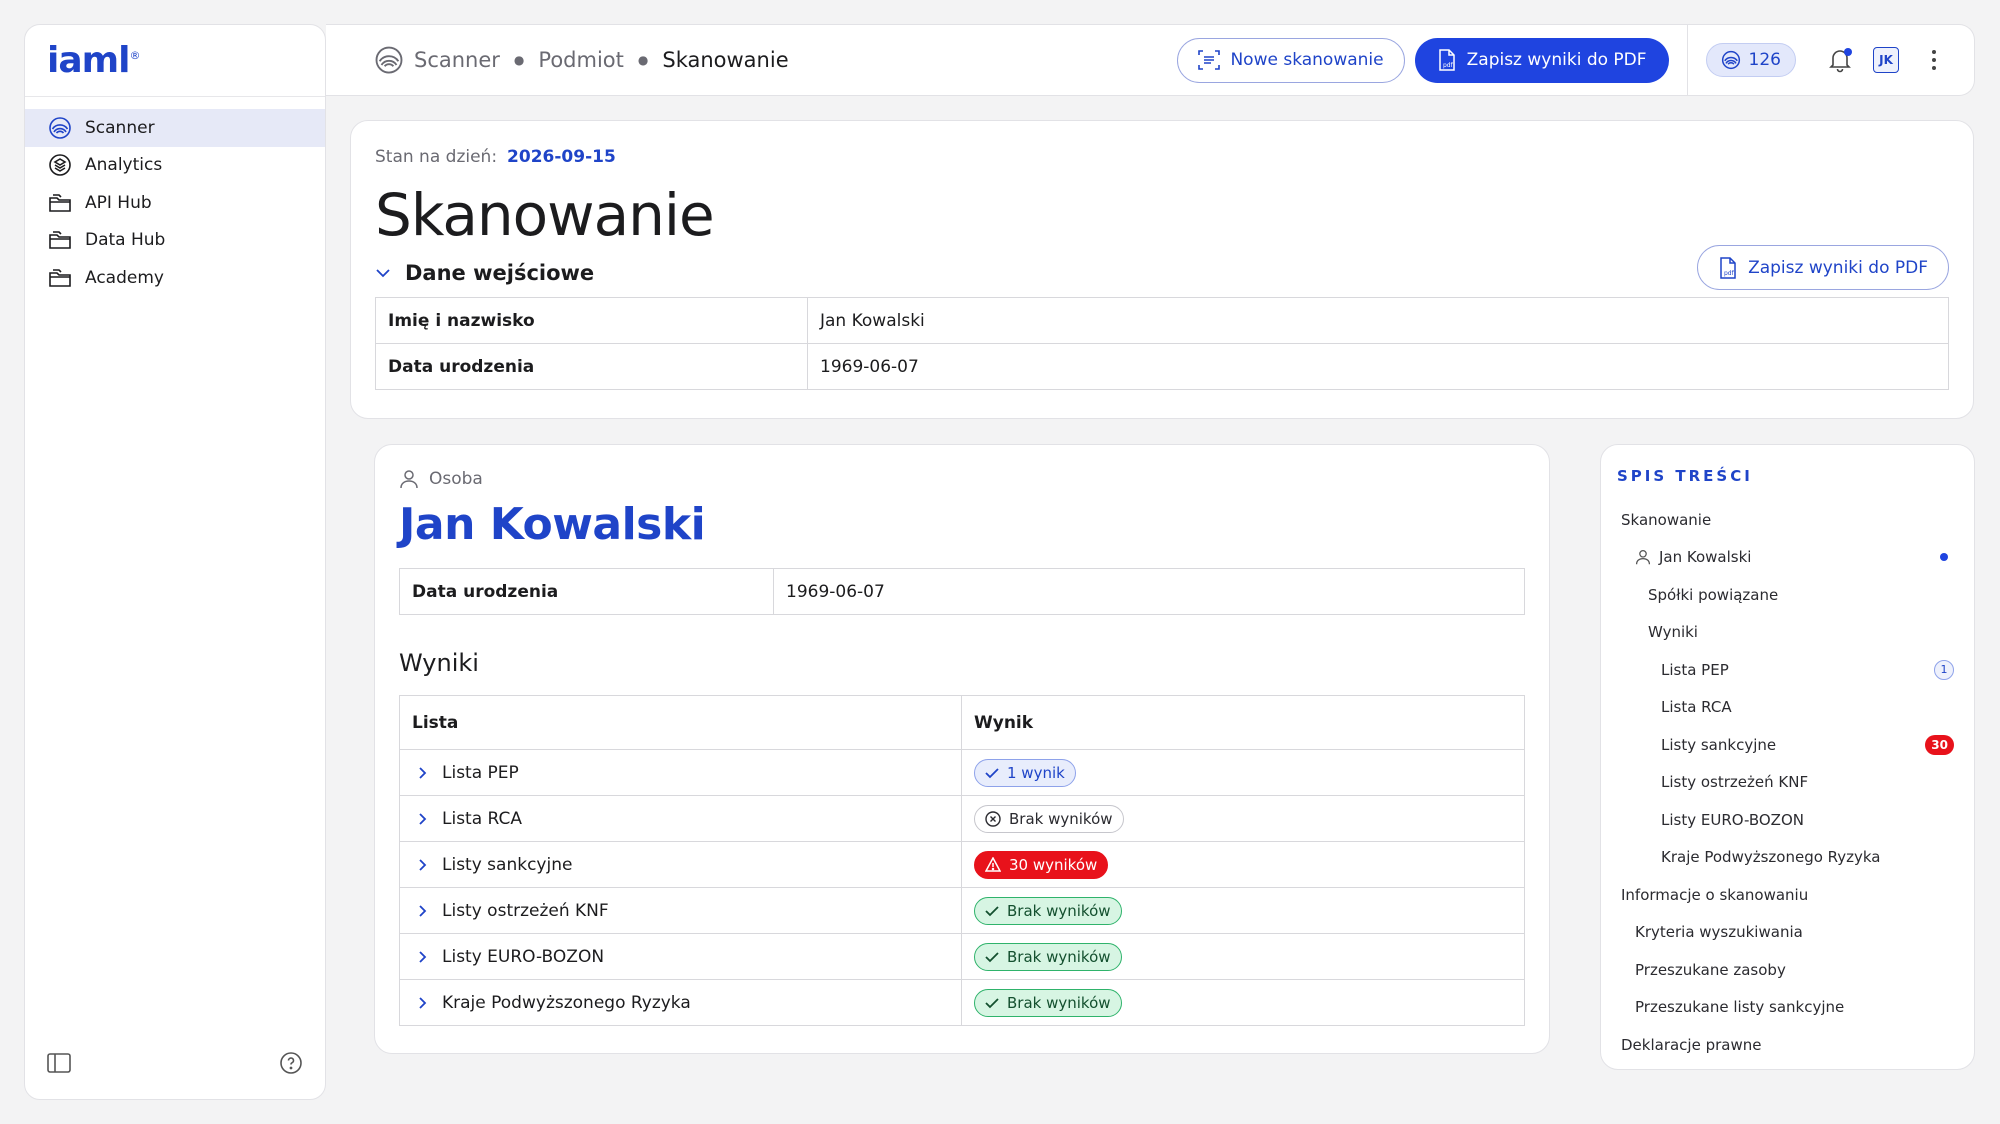  I want to click on person-details-table: Data urodzenia 1969-06-07, so click(962, 591).